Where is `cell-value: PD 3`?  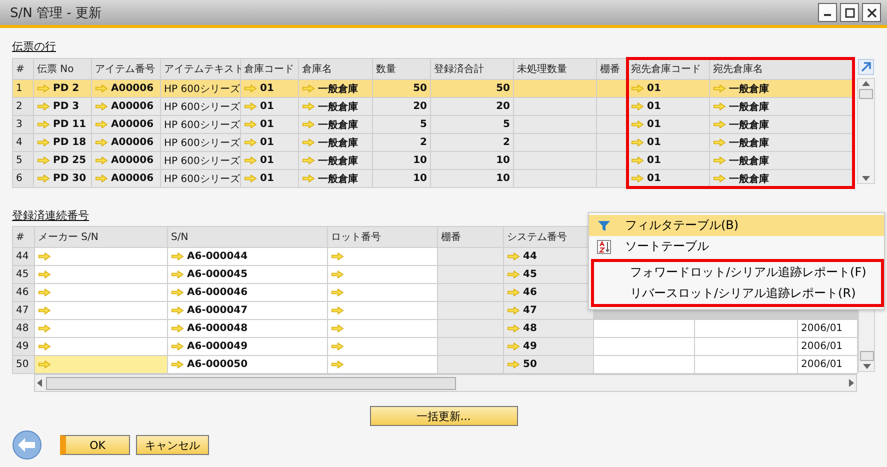 cell-value: PD 3 is located at coordinates (66, 106).